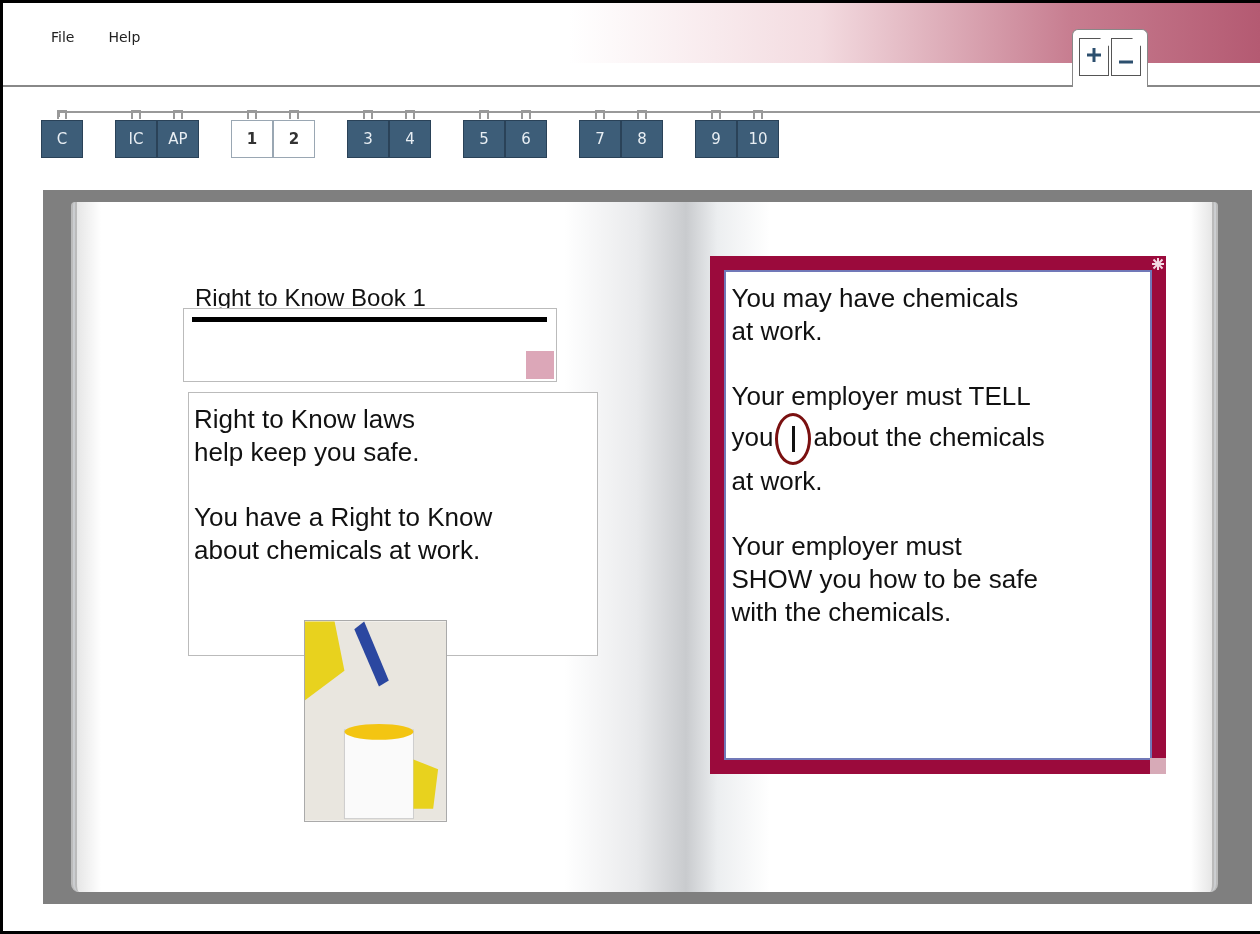 The image size is (1260, 934). I want to click on page-tab: 3, so click(368, 139).